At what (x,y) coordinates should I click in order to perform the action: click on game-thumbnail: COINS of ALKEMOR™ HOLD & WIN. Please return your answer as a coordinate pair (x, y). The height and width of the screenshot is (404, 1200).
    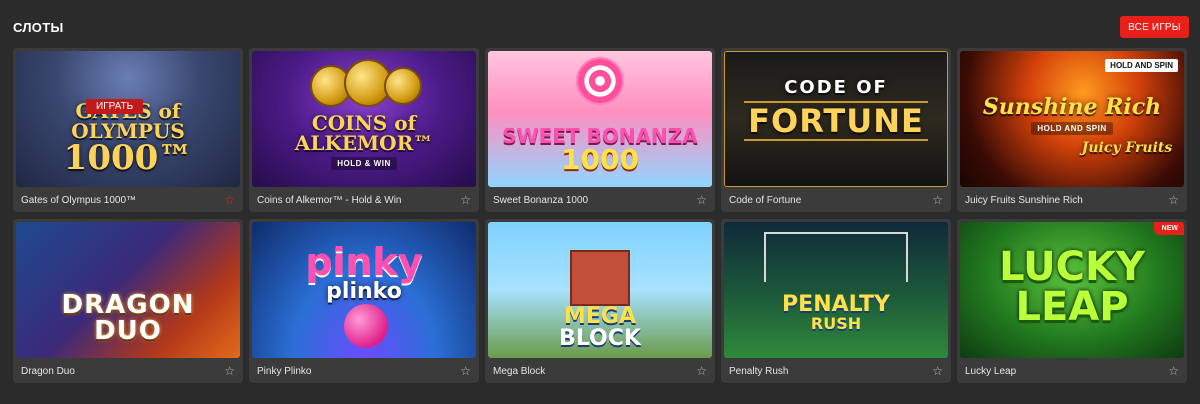
    Looking at the image, I should click on (364, 119).